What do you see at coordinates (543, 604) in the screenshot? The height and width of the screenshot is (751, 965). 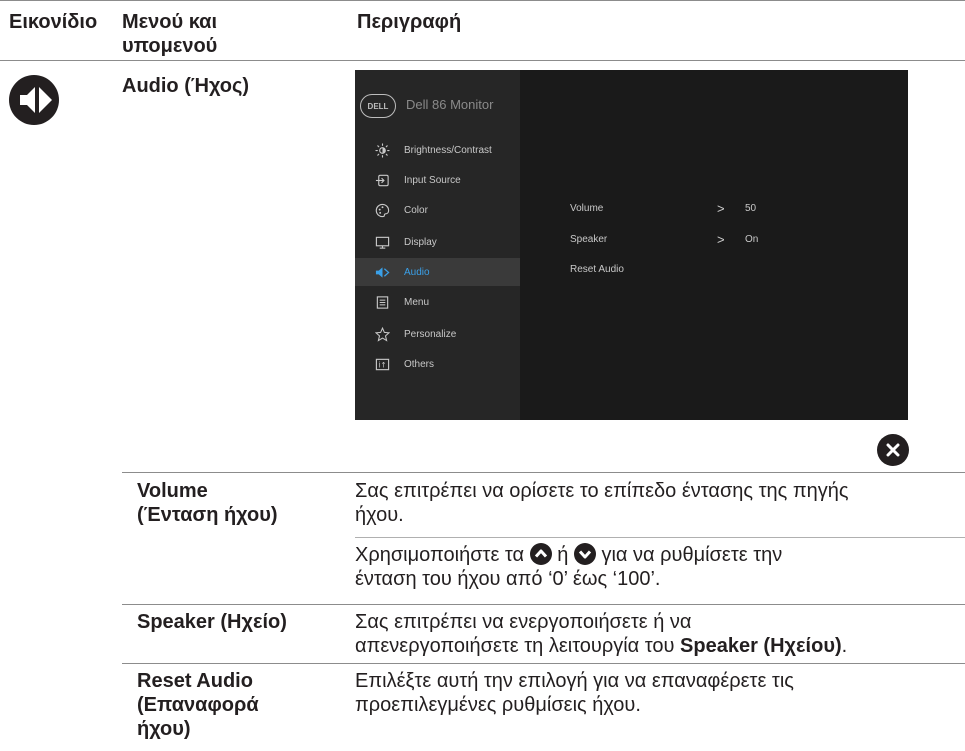 I see `row-rule-speaker` at bounding box center [543, 604].